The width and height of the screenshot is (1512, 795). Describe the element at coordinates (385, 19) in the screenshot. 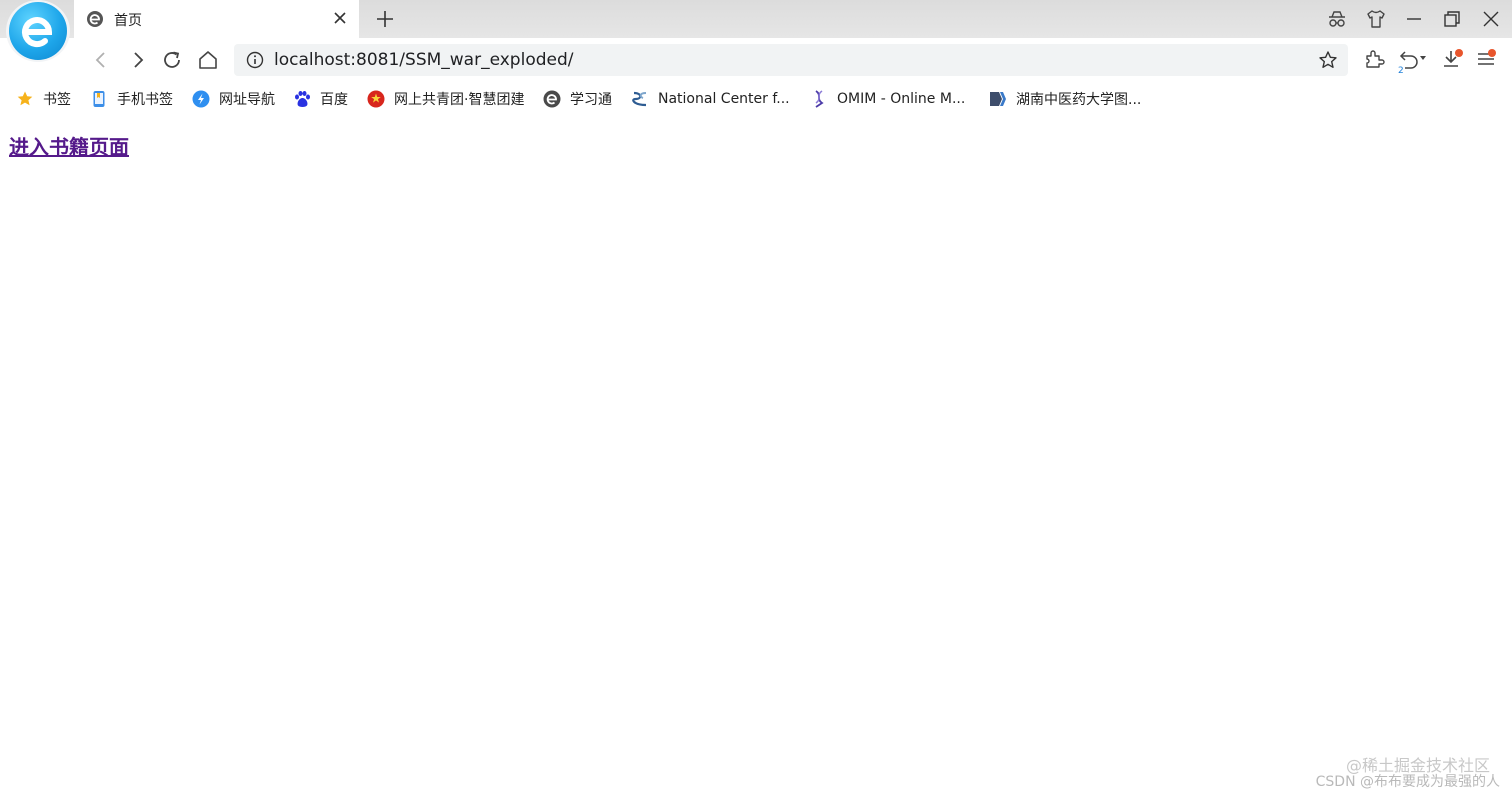

I see `new-tab-icon` at that location.